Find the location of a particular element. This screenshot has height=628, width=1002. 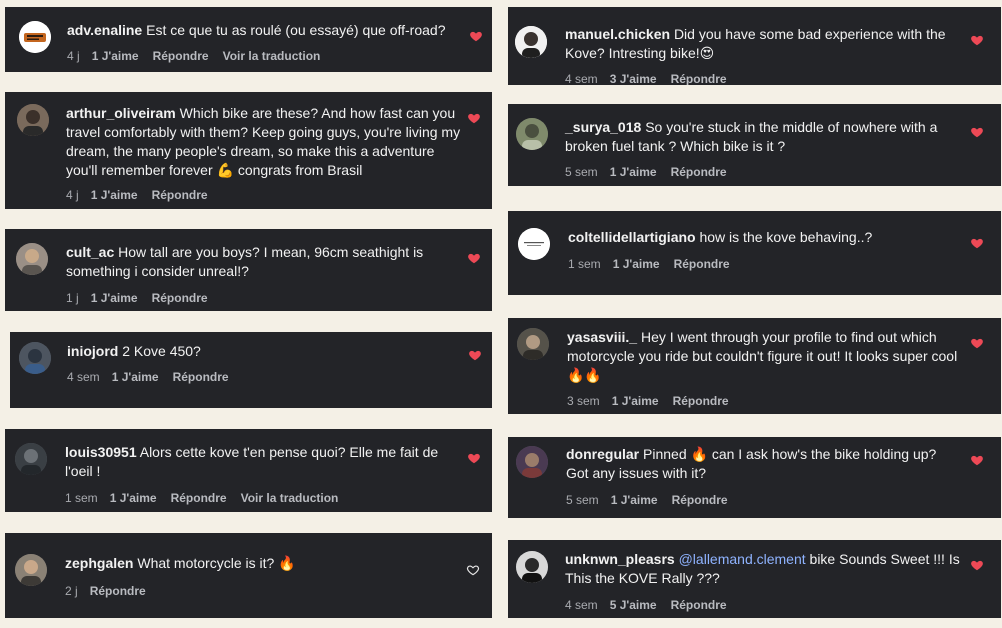

username-link: yasasviii._ is located at coordinates (602, 337).